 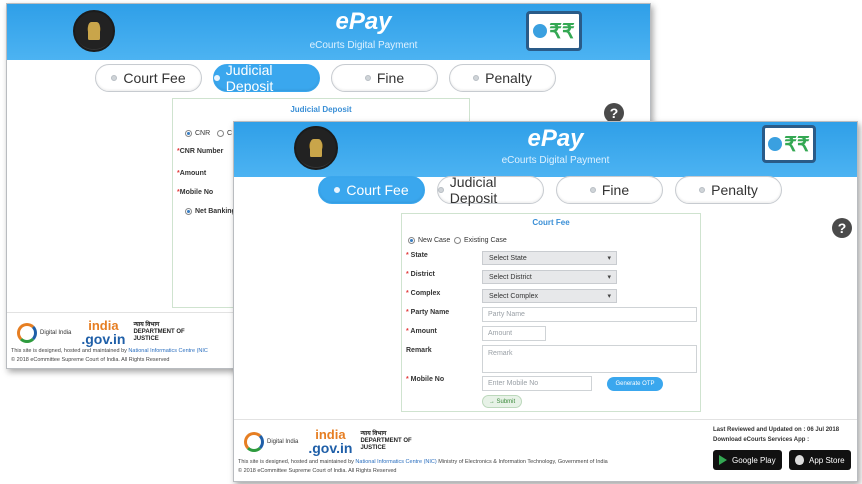 What do you see at coordinates (434, 240) in the screenshot?
I see `radio-label: New Case` at bounding box center [434, 240].